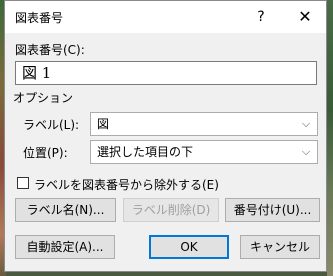 Image resolution: width=333 pixels, height=276 pixels. What do you see at coordinates (39, 18) in the screenshot?
I see `dialog-title: 図表番号` at bounding box center [39, 18].